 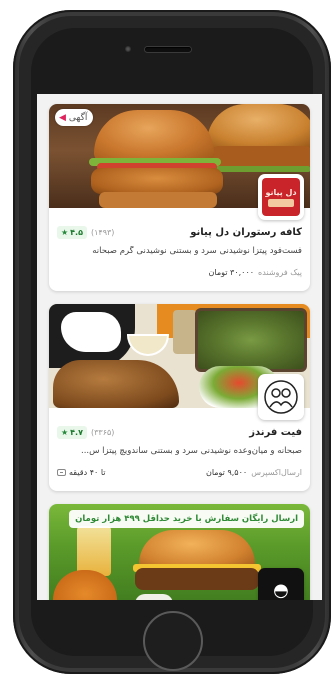 What do you see at coordinates (226, 472) in the screenshot?
I see `delivery-fee: ۹,۵۰۰ تومان` at bounding box center [226, 472].